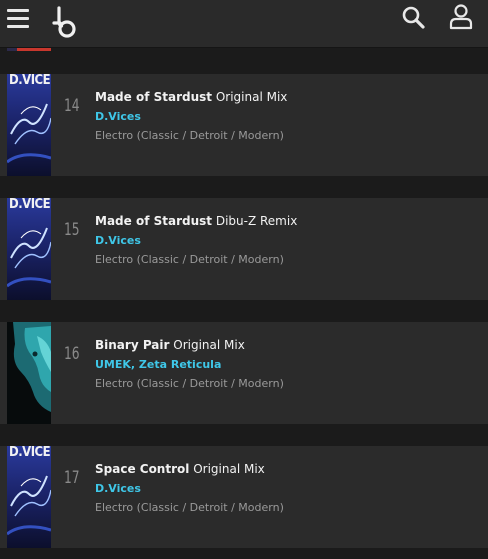 Image resolution: width=488 pixels, height=559 pixels. I want to click on track-number: 16, so click(72, 354).